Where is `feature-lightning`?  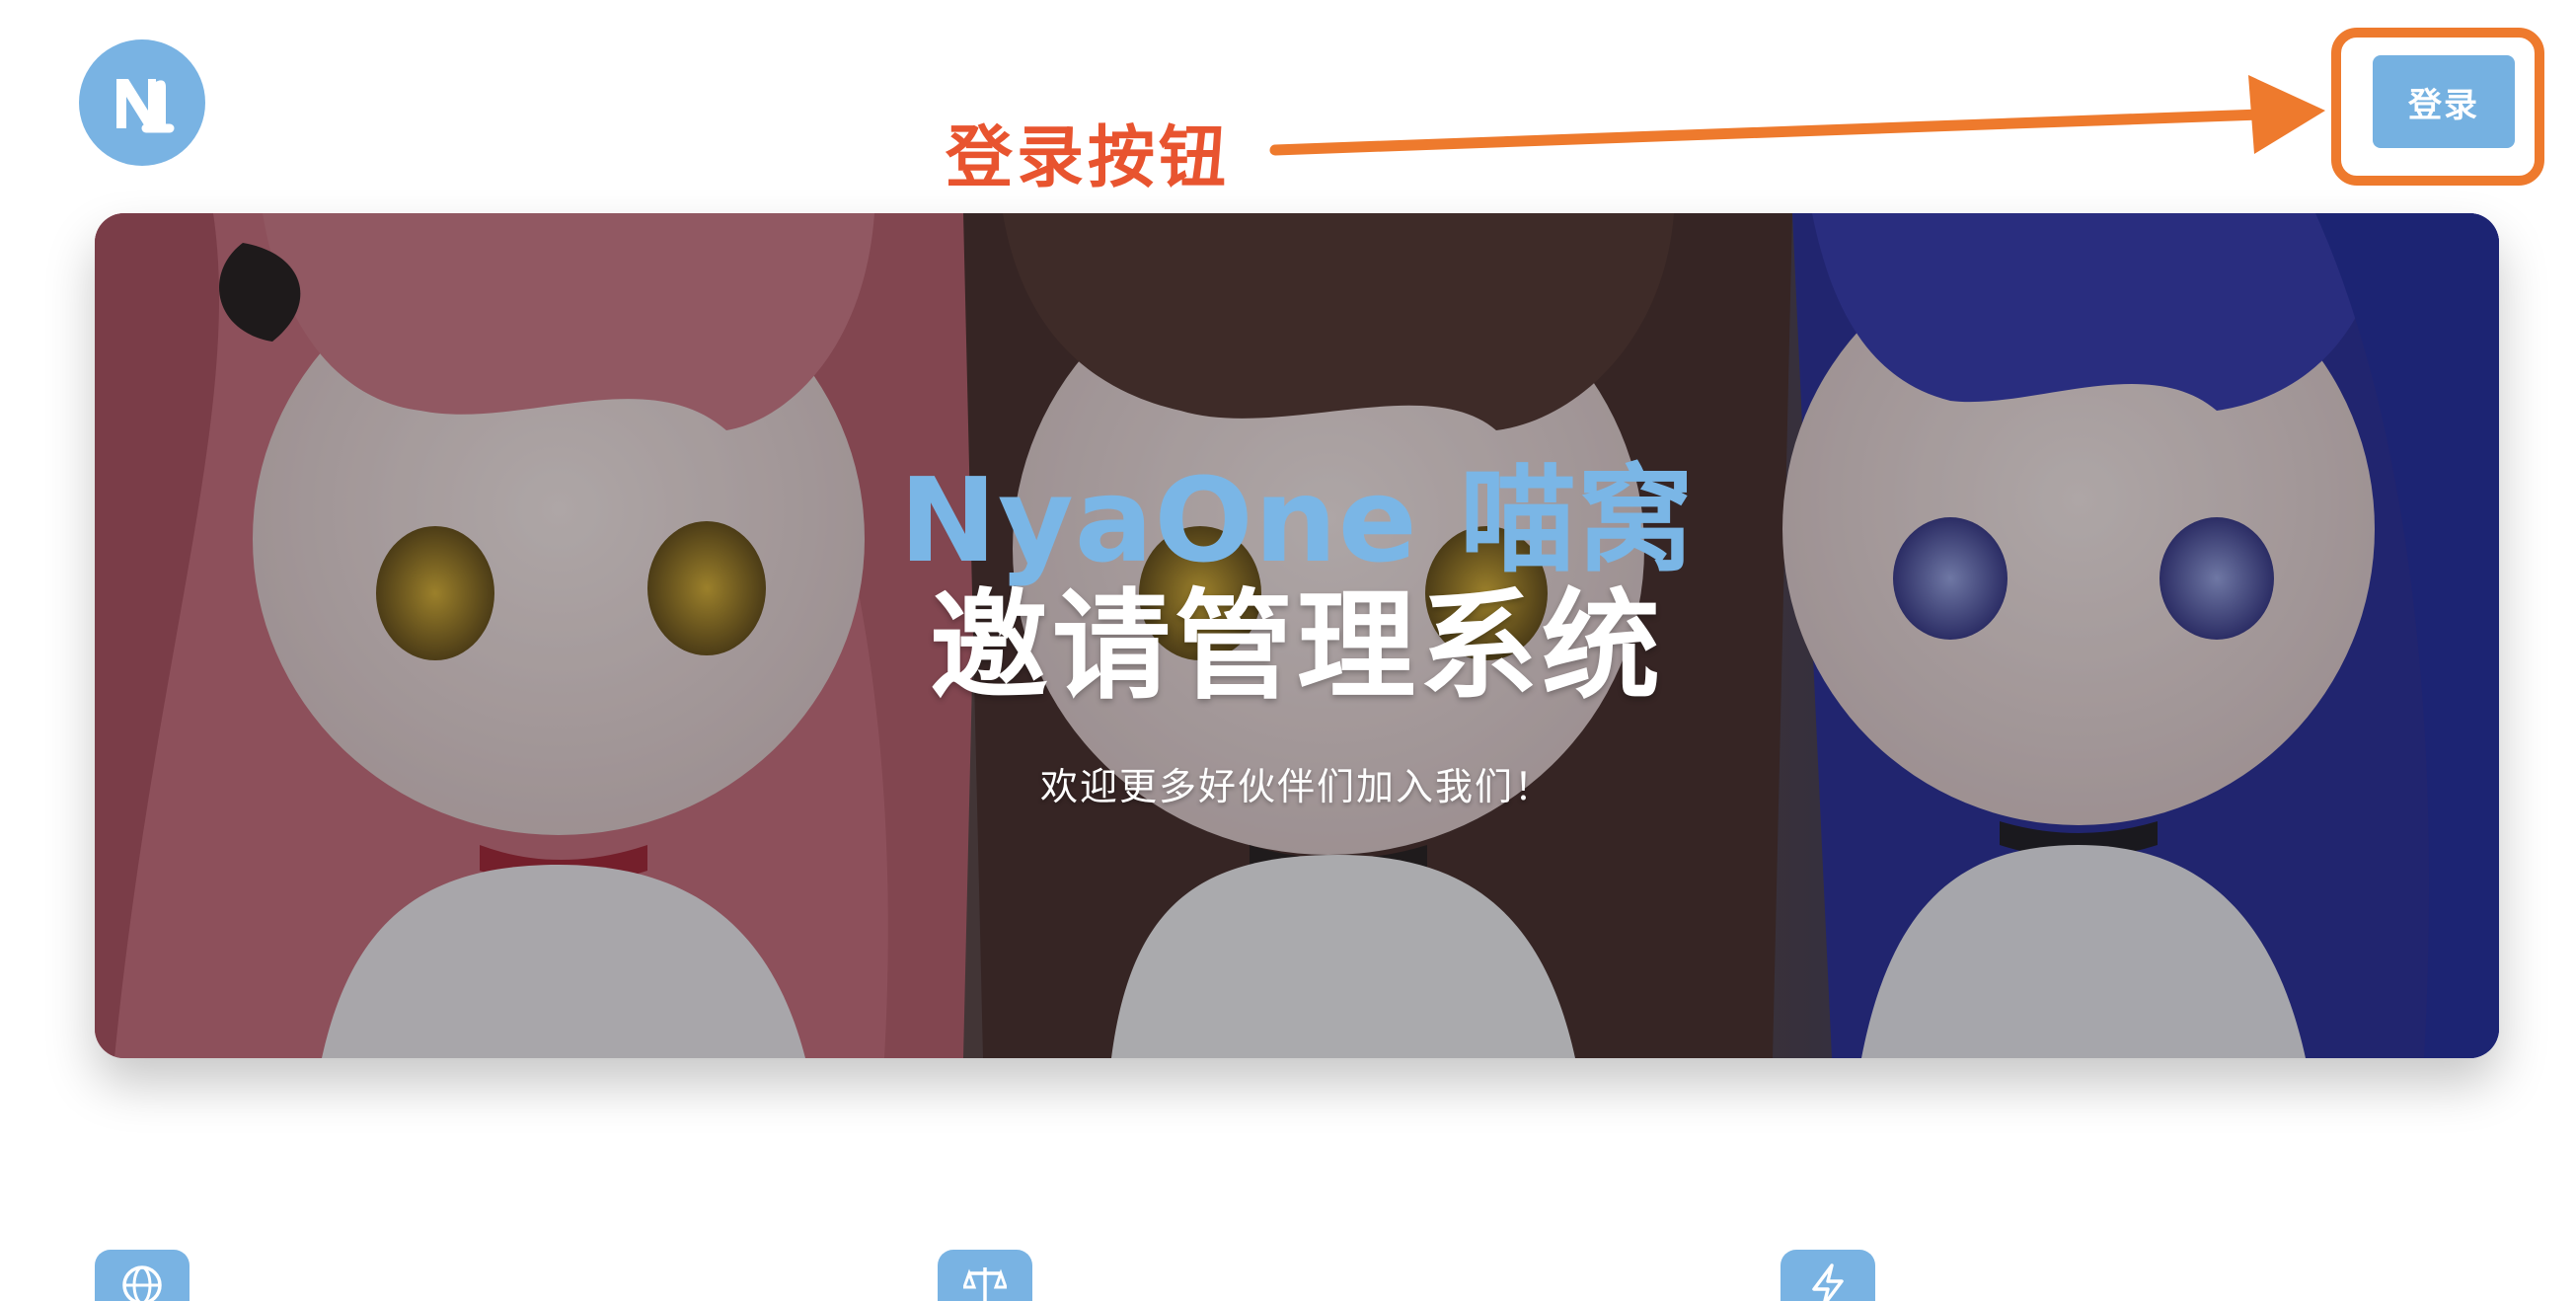 feature-lightning is located at coordinates (1827, 1276).